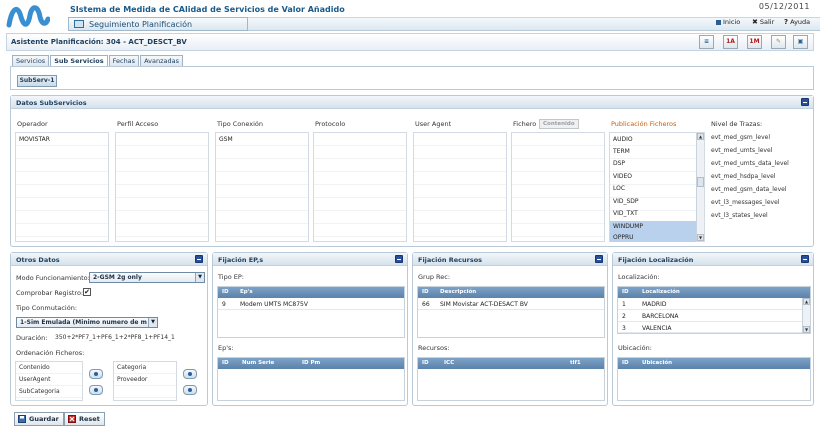 The image size is (820, 436). What do you see at coordinates (728, 22) in the screenshot?
I see `inicio-link: Inicio` at bounding box center [728, 22].